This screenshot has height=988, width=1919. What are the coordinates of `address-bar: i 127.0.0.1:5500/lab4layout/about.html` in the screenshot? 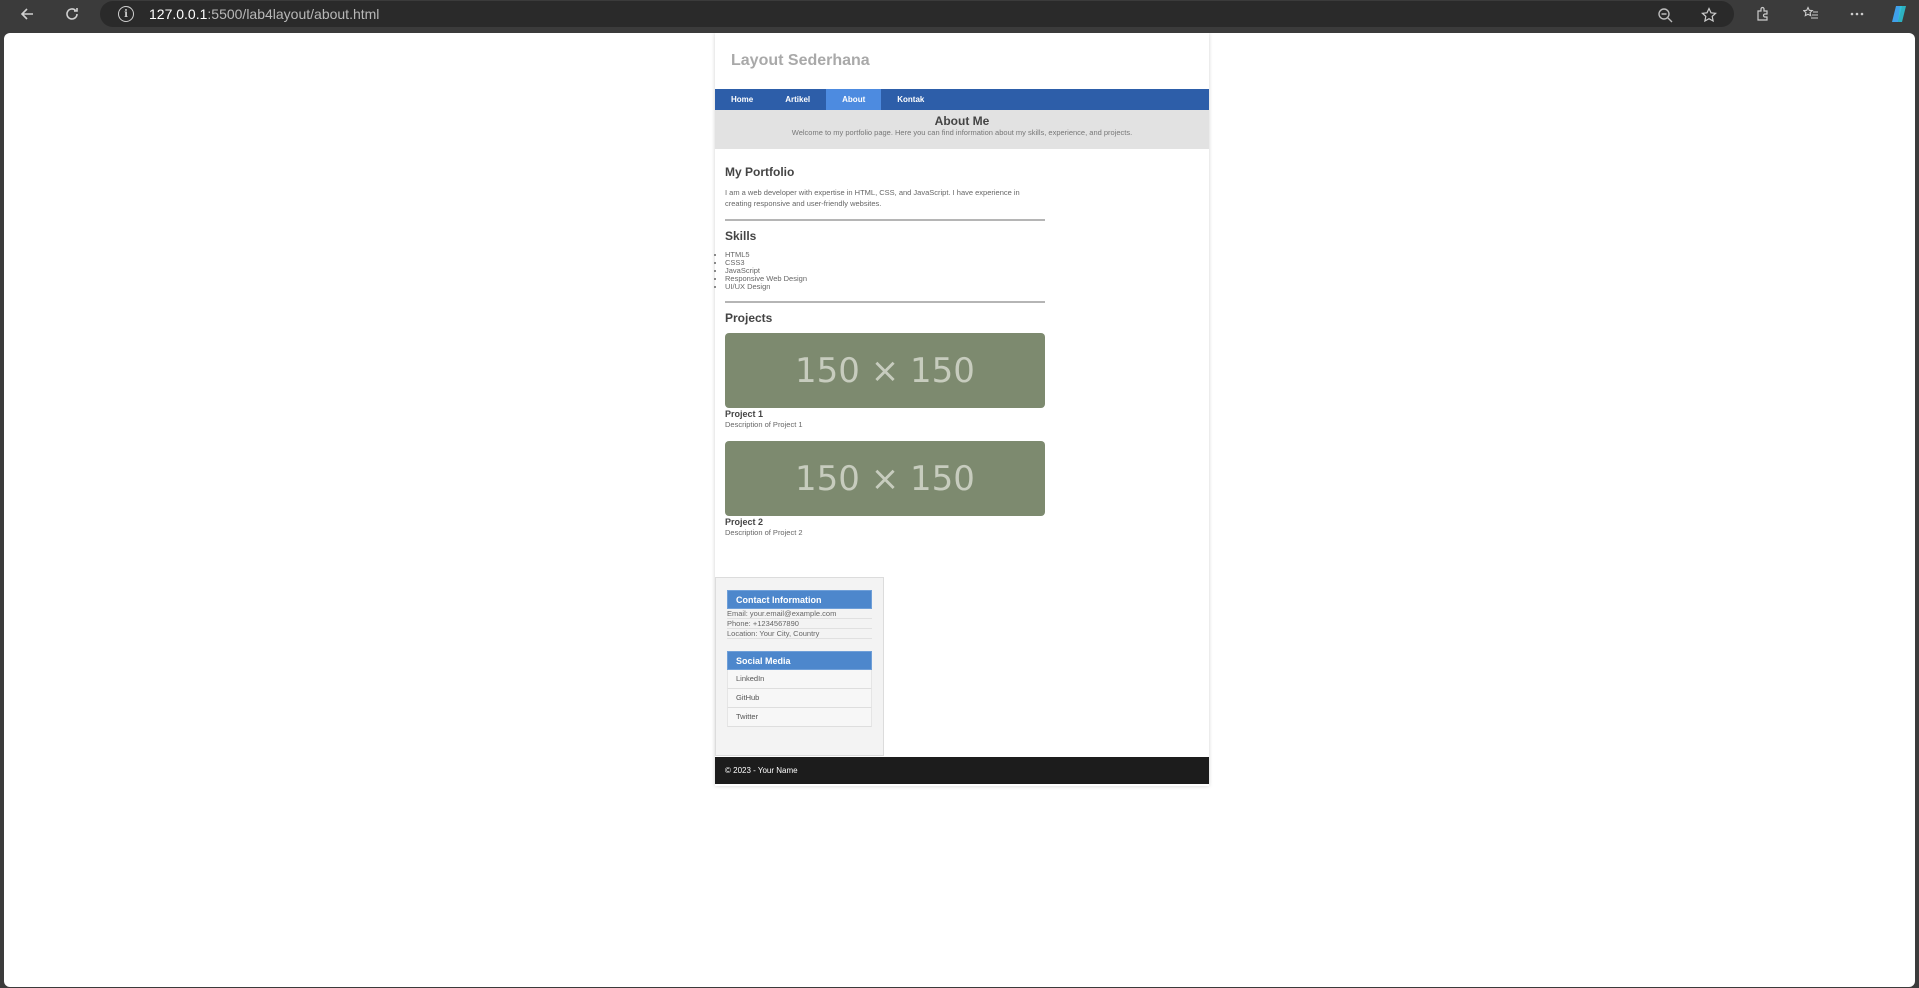 It's located at (917, 14).